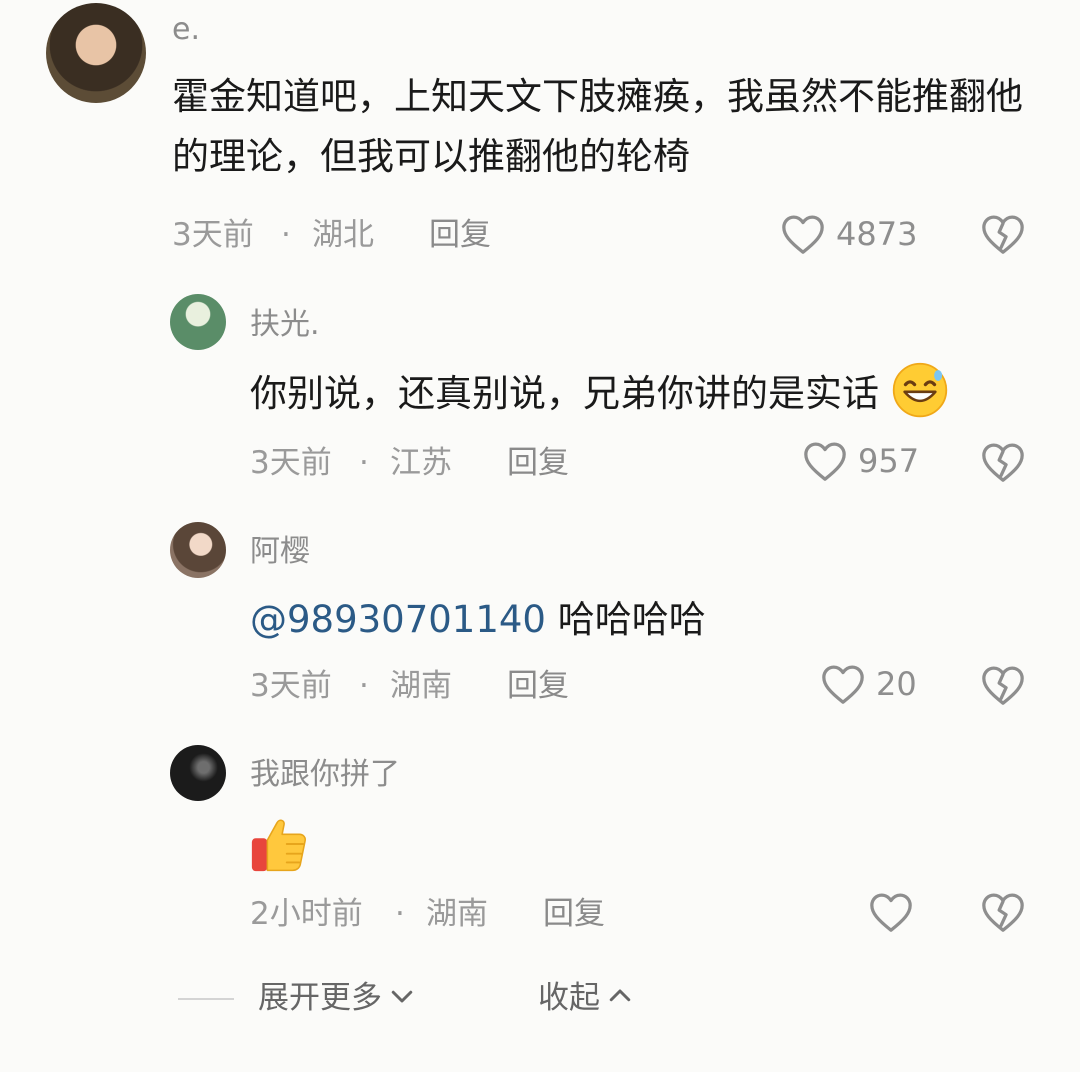 This screenshot has height=1072, width=1080. What do you see at coordinates (919, 390) in the screenshot?
I see `grinning-sweat-emoji` at bounding box center [919, 390].